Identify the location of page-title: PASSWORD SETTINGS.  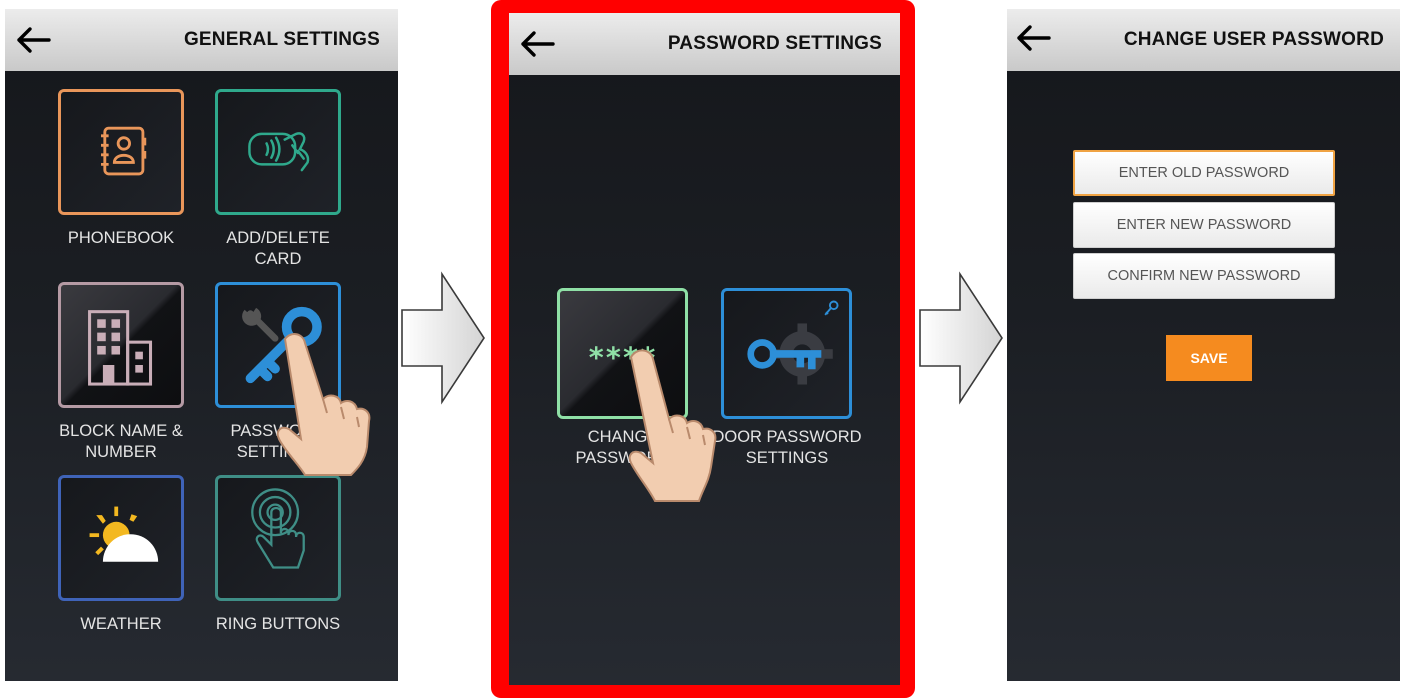
(774, 43).